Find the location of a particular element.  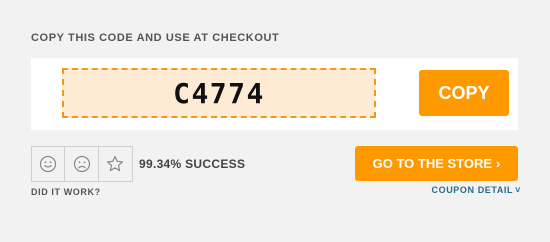

coupon-code-box: C4774 is located at coordinates (219, 93).